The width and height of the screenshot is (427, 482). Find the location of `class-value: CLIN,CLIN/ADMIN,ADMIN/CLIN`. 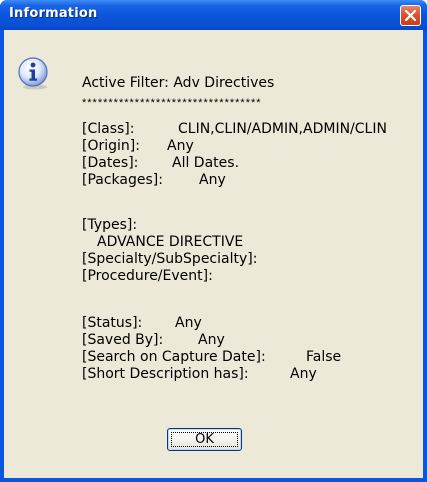

class-value: CLIN,CLIN/ADMIN,ADMIN/CLIN is located at coordinates (282, 129).